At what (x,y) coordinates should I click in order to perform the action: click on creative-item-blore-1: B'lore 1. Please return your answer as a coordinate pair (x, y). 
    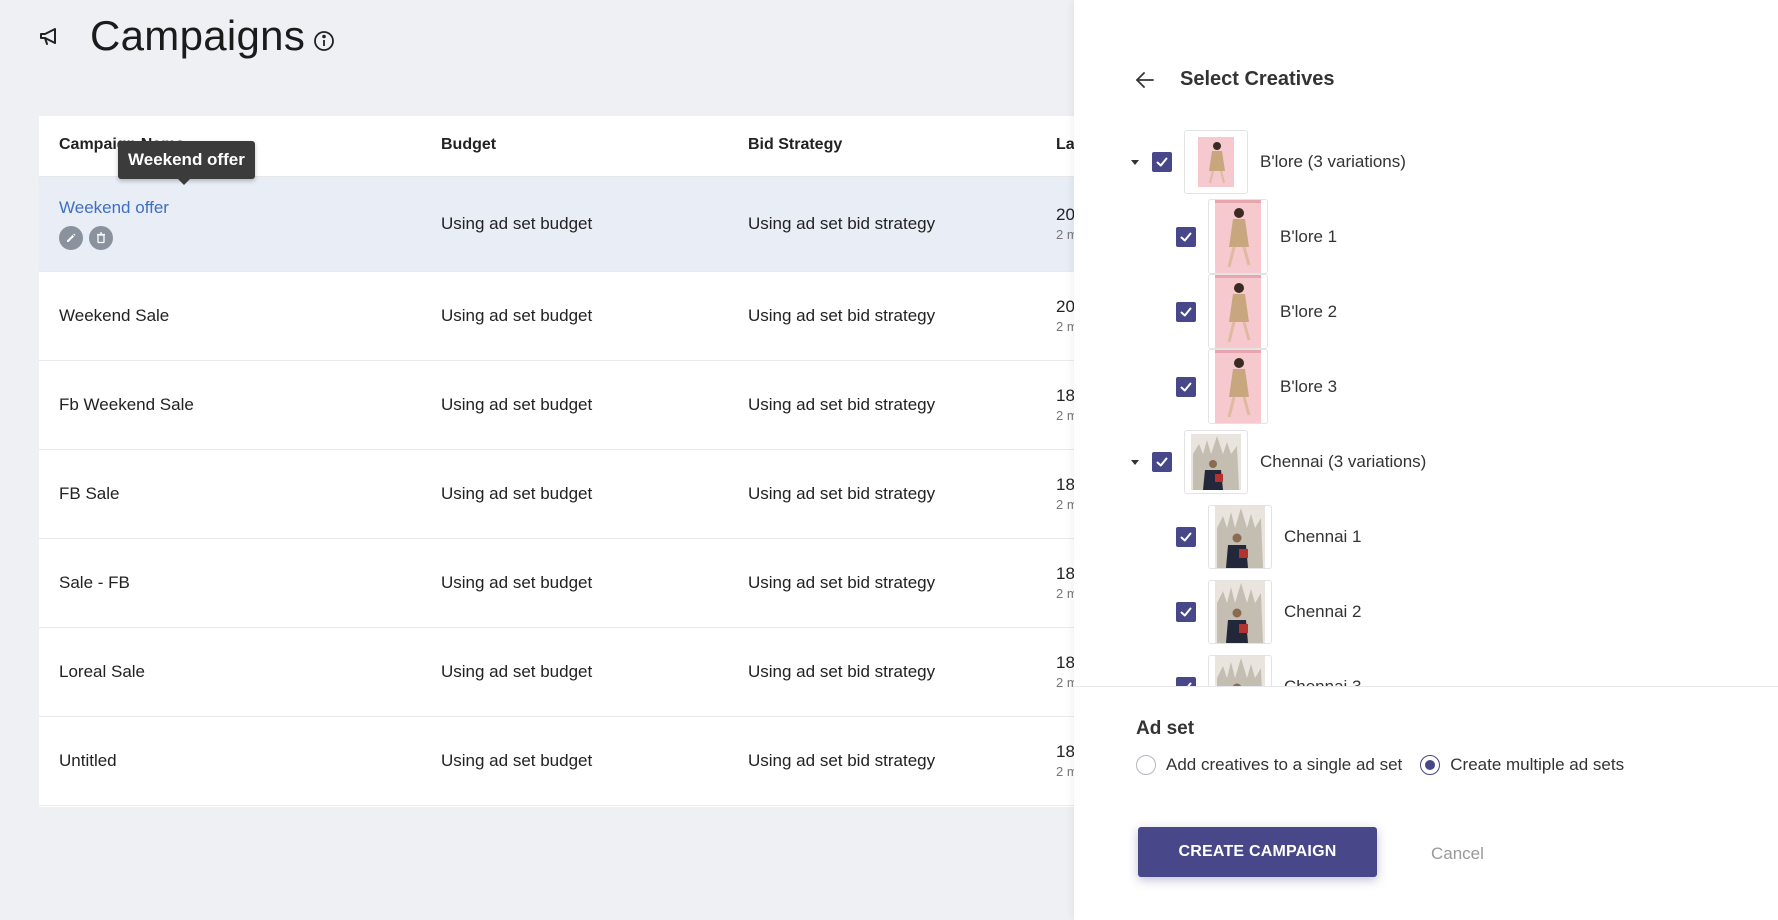
    Looking at the image, I should click on (1256, 236).